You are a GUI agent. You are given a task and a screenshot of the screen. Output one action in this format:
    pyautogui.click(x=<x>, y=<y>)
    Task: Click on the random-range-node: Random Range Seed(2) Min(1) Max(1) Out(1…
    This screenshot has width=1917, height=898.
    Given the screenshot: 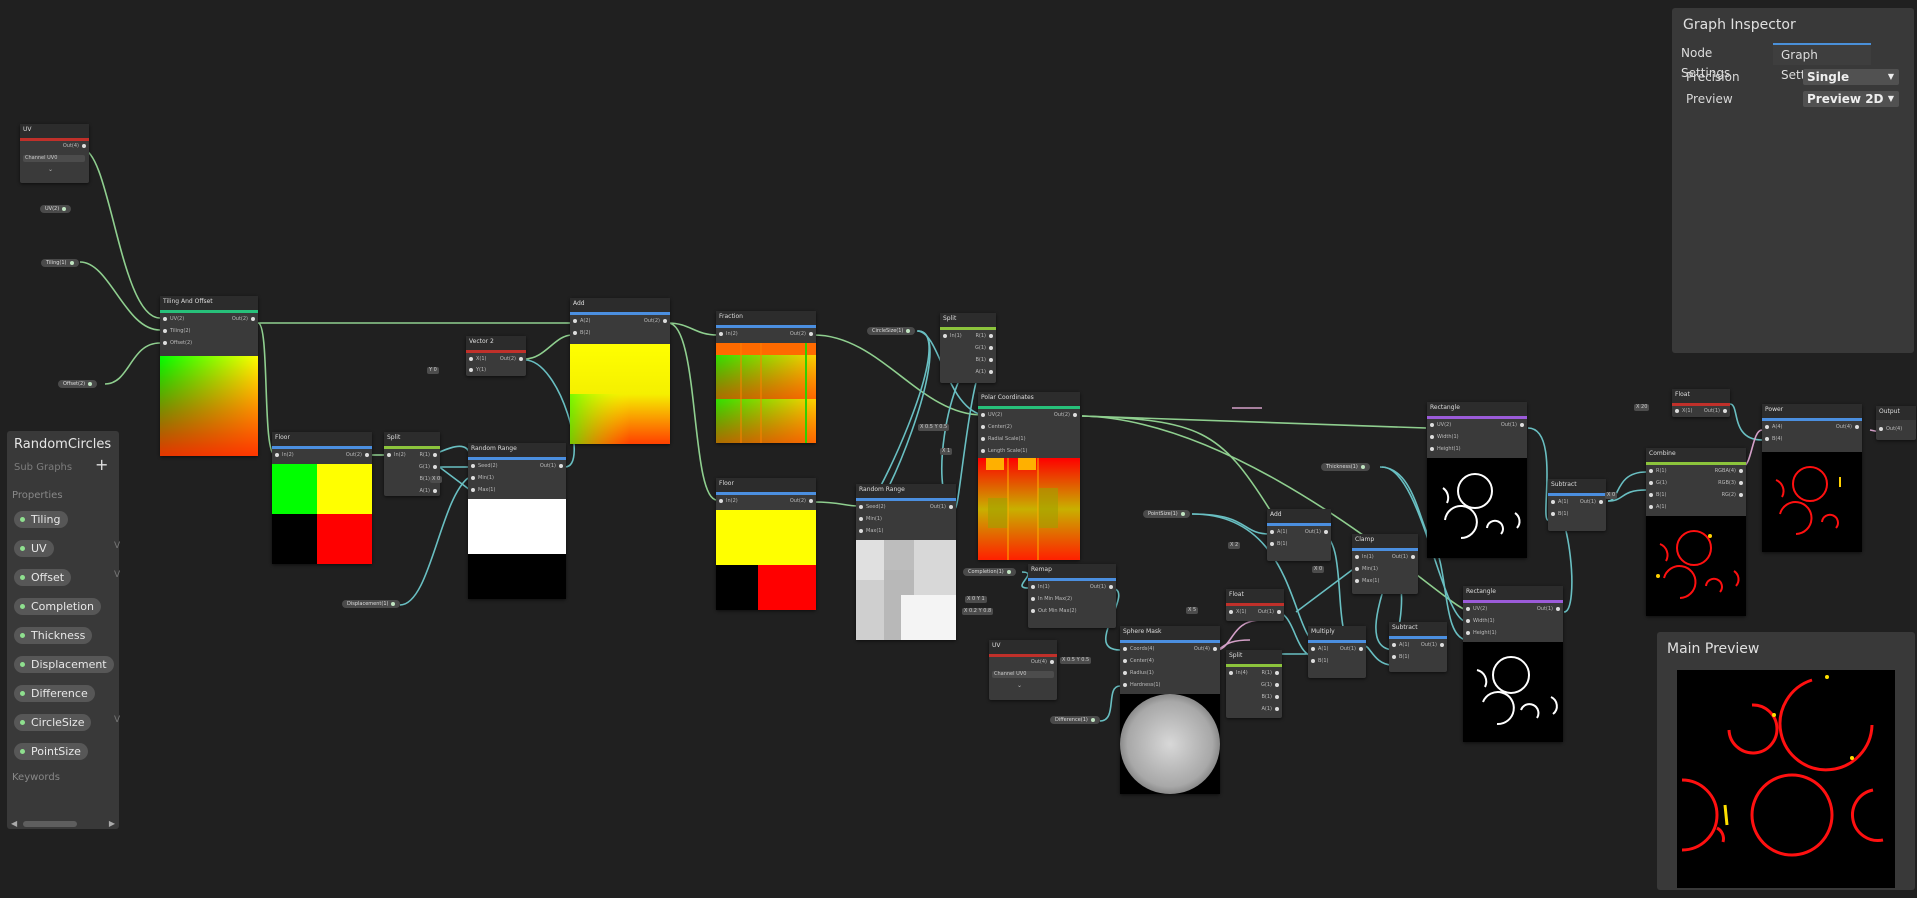 What is the action you would take?
    pyautogui.click(x=517, y=521)
    